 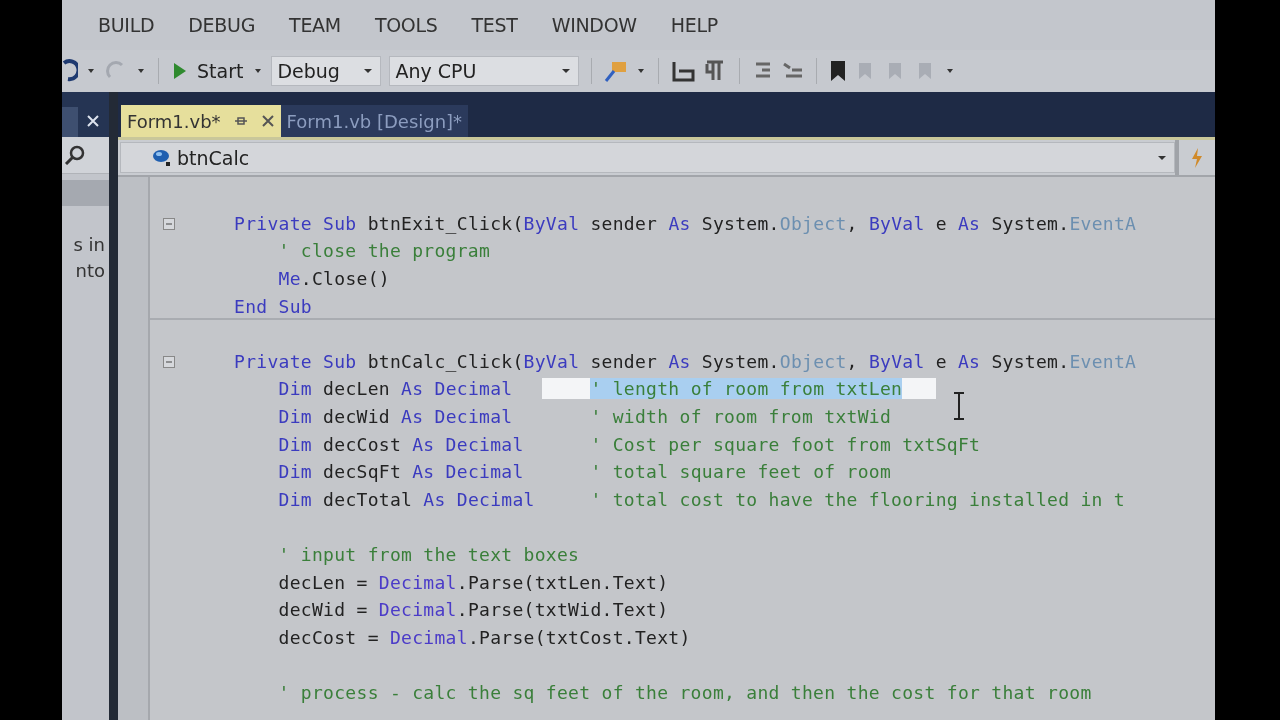 I want to click on pin-icon, so click(x=240, y=121).